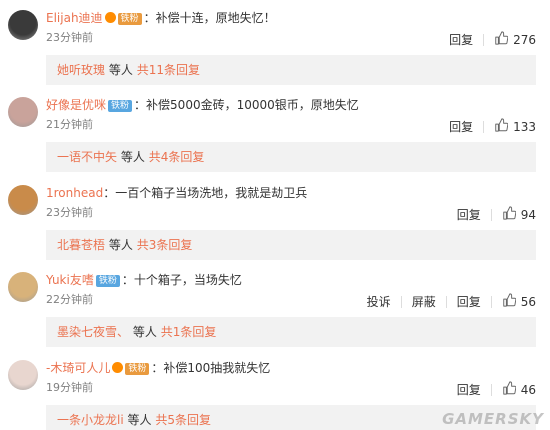 The height and width of the screenshot is (430, 550). I want to click on comment-text: 补偿十连，原地失忆！, so click(215, 18).